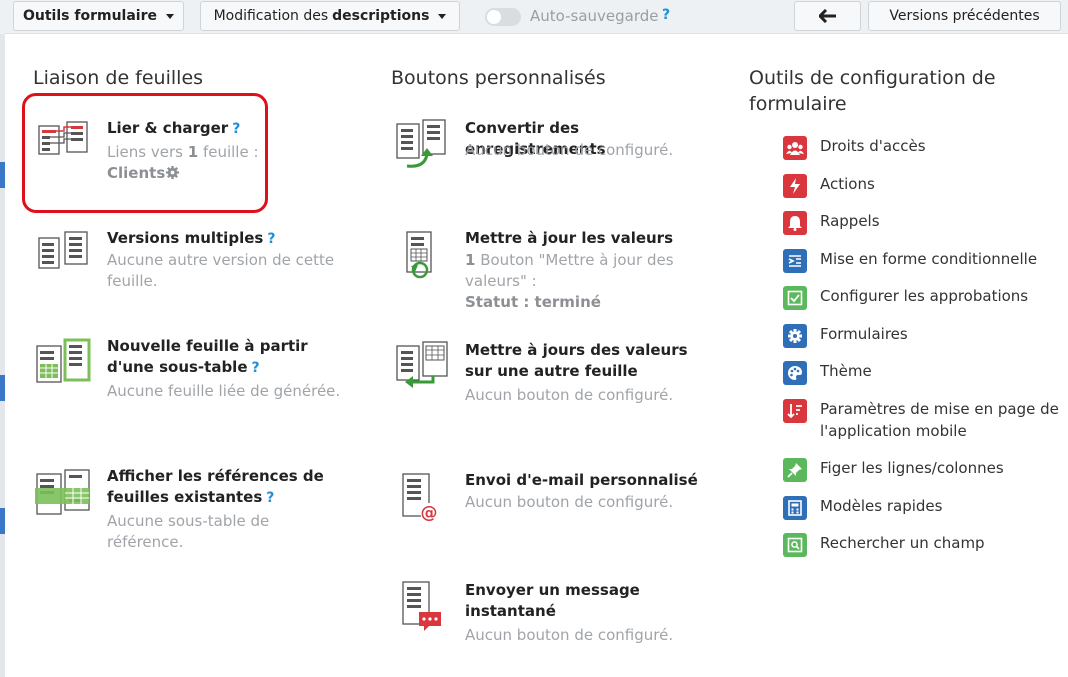 This screenshot has height=677, width=1068. Describe the element at coordinates (921, 335) in the screenshot. I see `forms-item: Formulaires` at that location.